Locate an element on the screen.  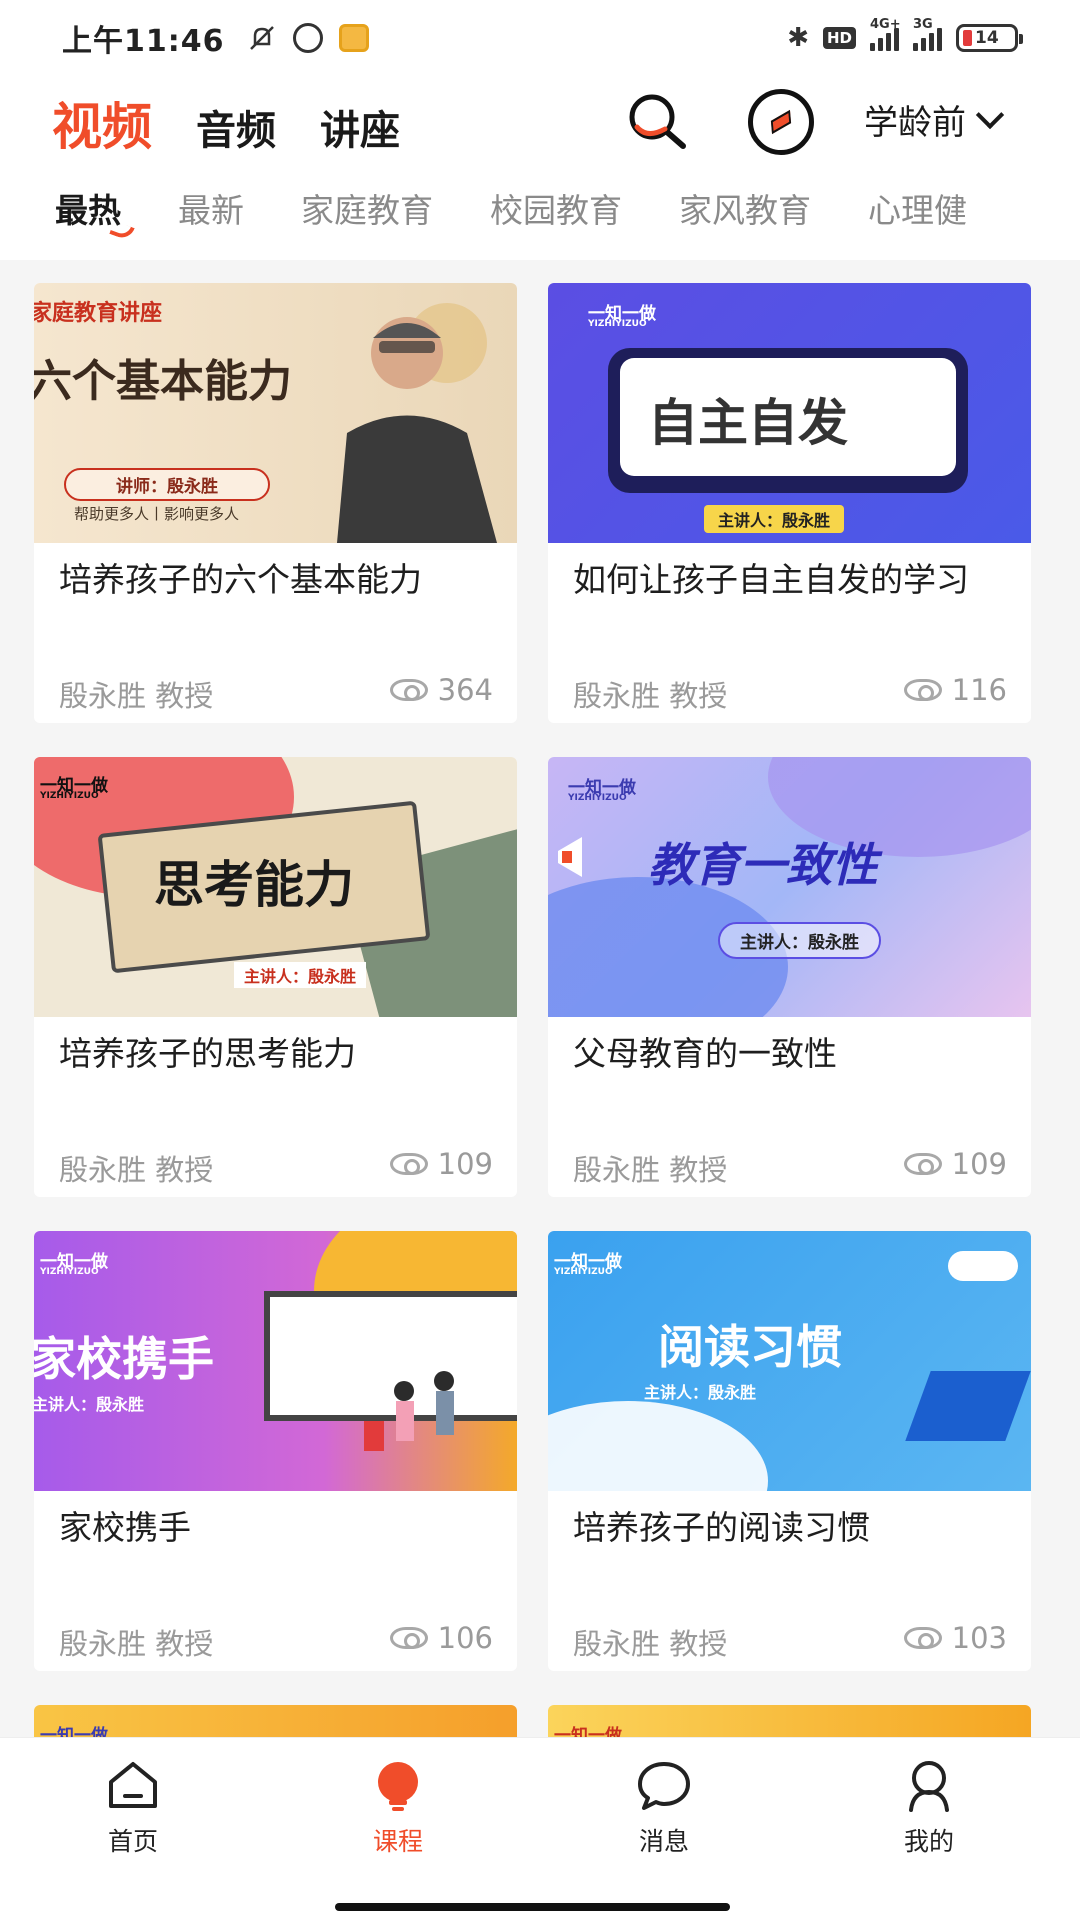
view-count-value: 106 is located at coordinates (465, 1638).